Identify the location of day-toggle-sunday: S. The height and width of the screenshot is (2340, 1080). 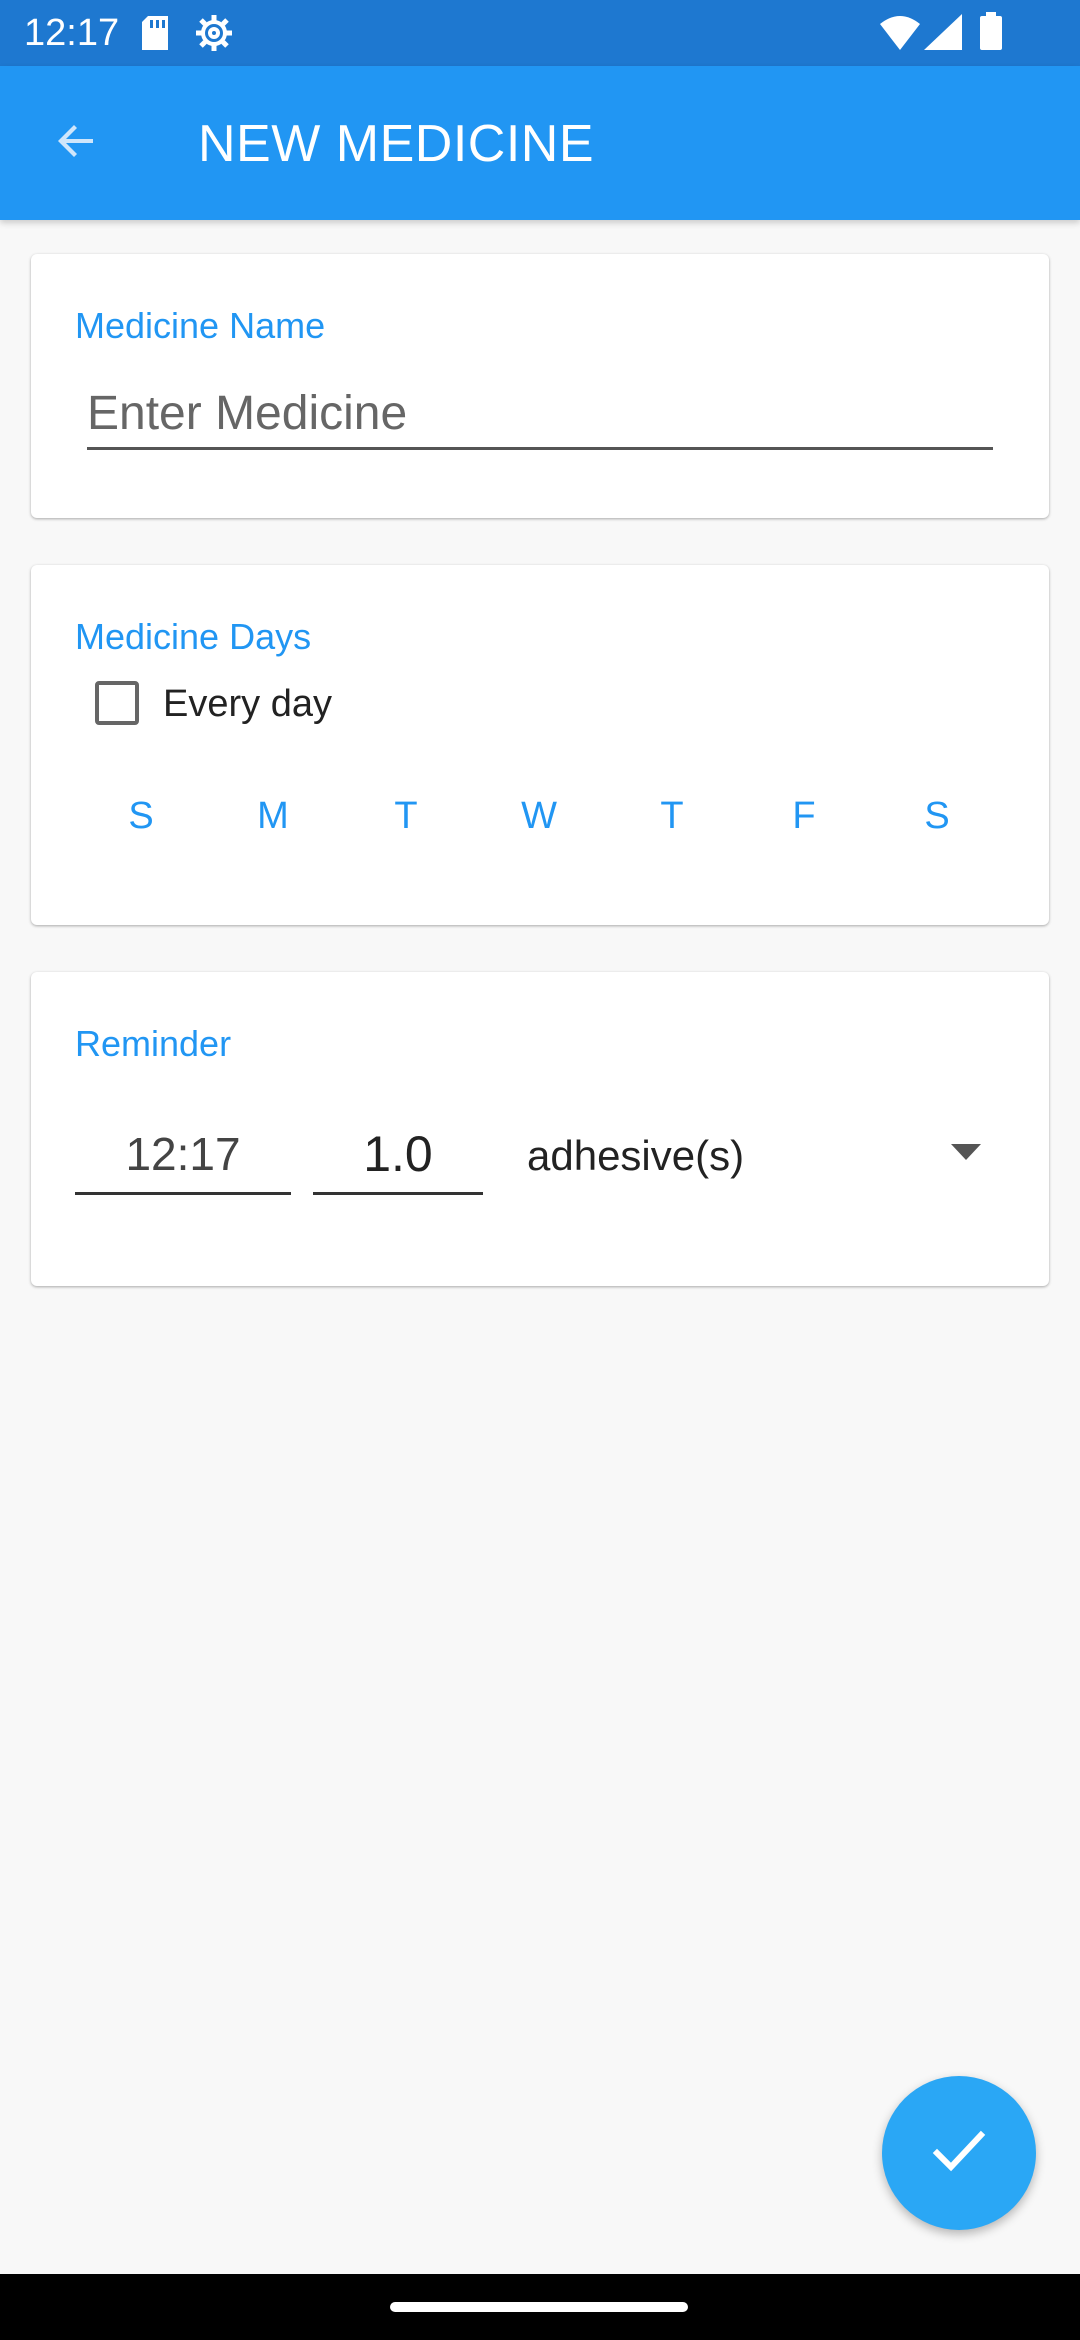
(141, 816).